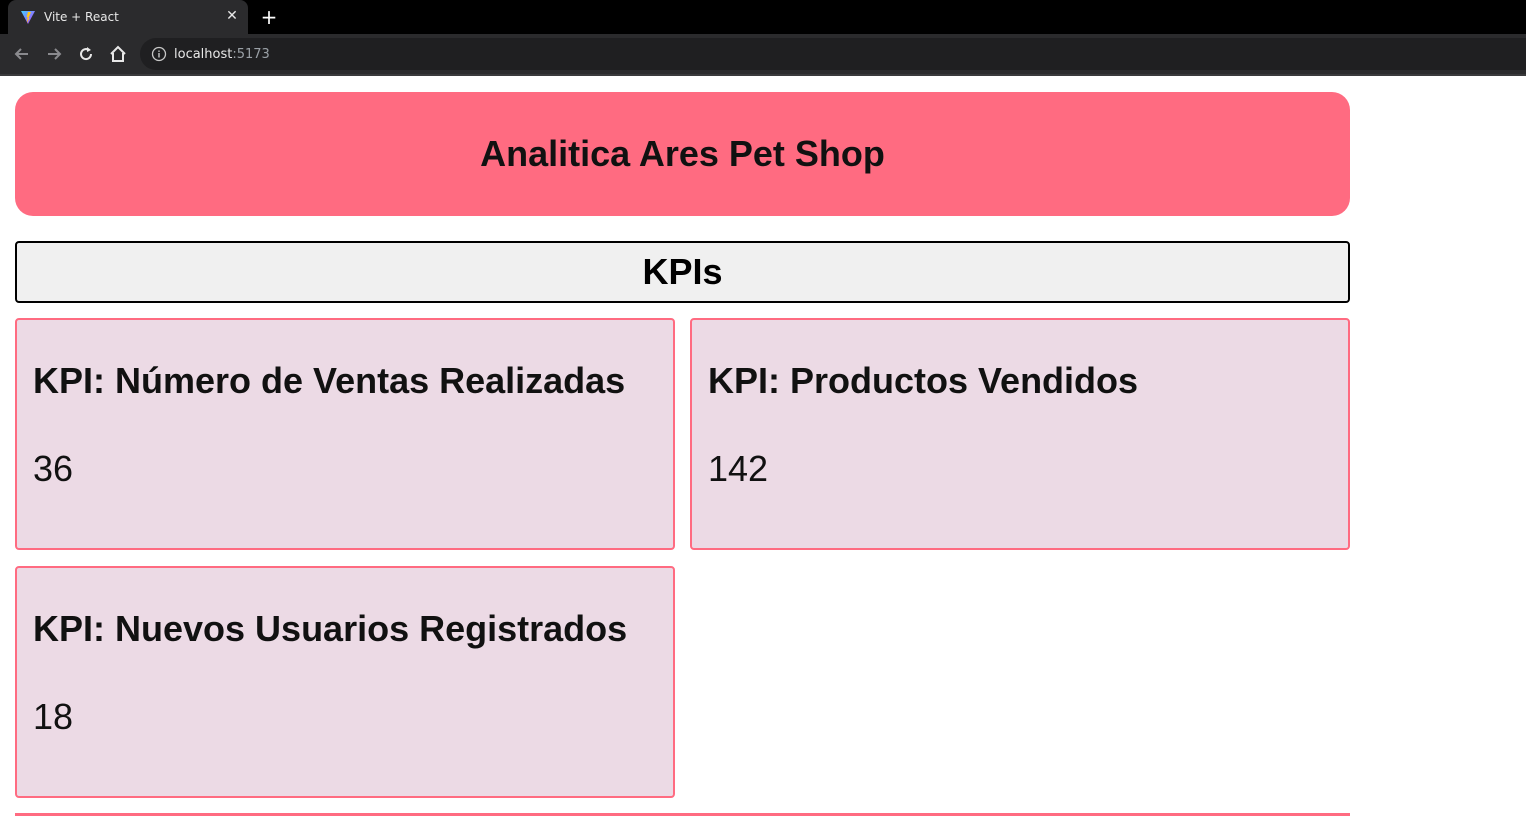 The width and height of the screenshot is (1526, 835). What do you see at coordinates (53, 468) in the screenshot?
I see `kpi-card-value: 36` at bounding box center [53, 468].